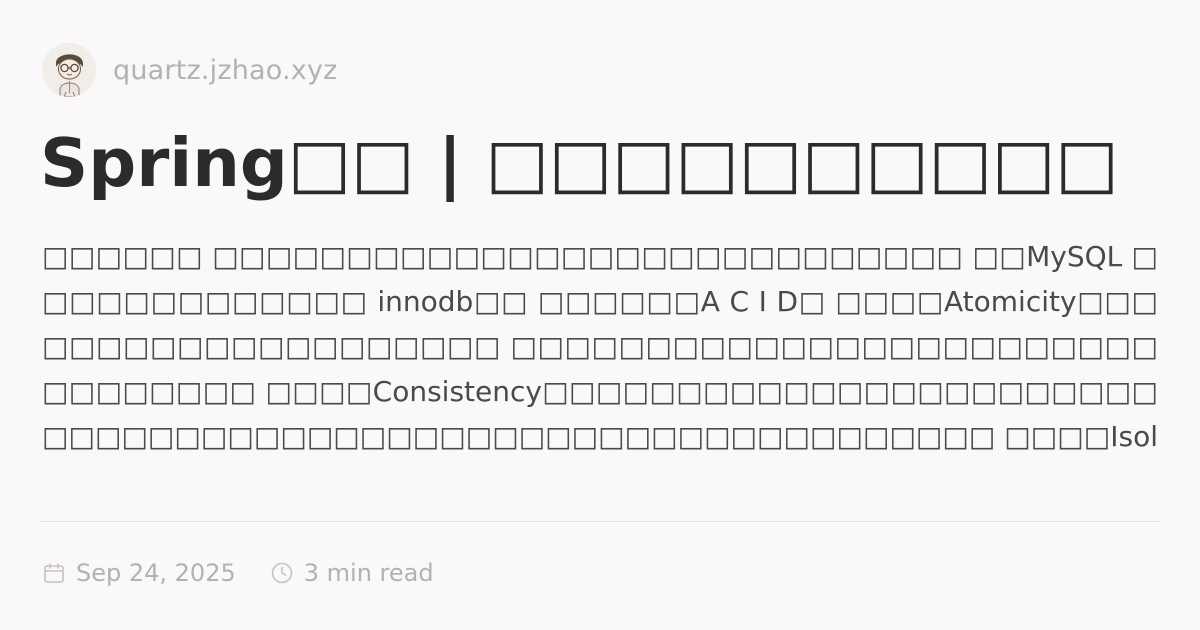  I want to click on avatar-image, so click(69, 75).